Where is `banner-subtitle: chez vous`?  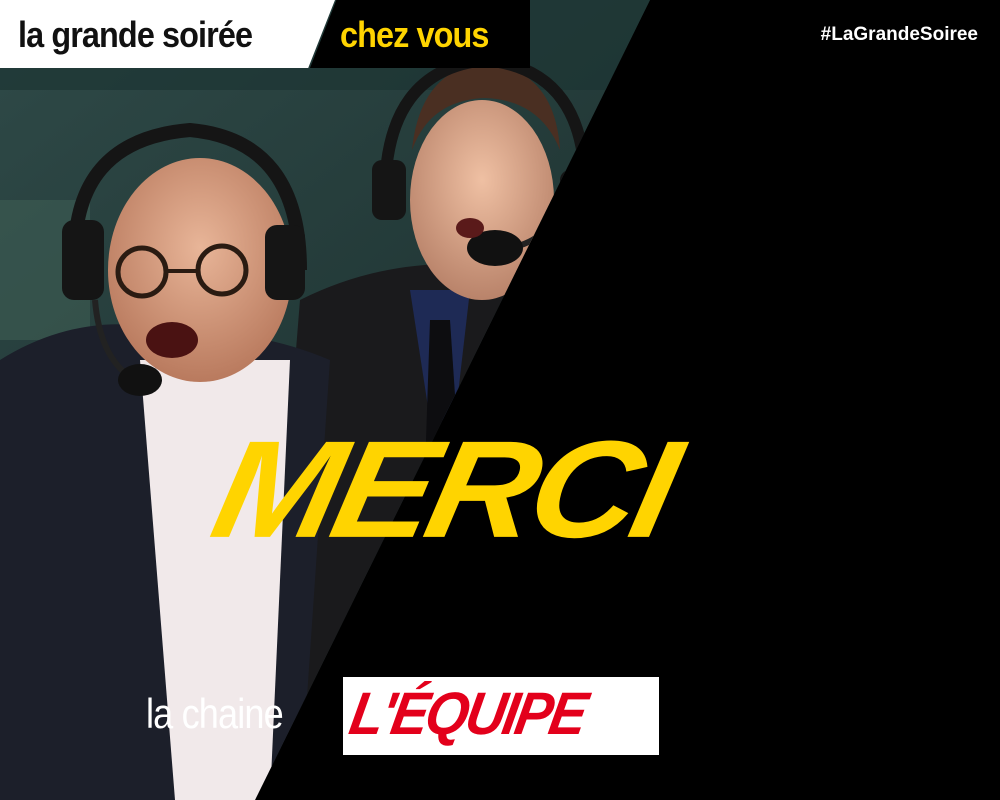
banner-subtitle: chez vous is located at coordinates (414, 34).